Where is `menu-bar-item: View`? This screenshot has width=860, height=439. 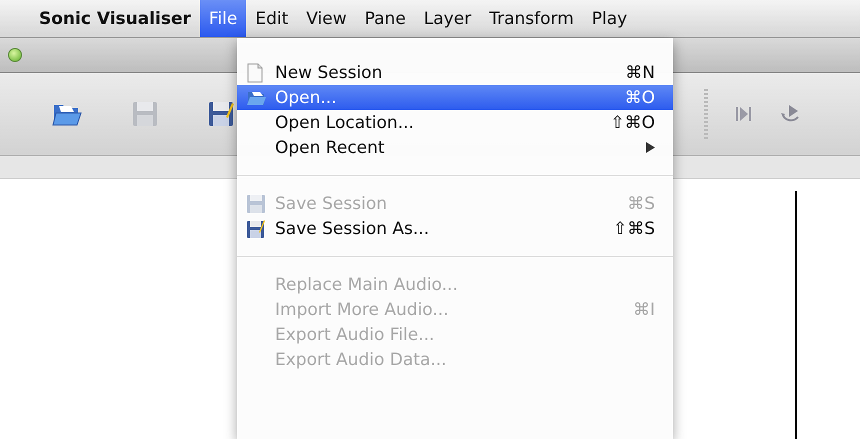 menu-bar-item: View is located at coordinates (326, 18).